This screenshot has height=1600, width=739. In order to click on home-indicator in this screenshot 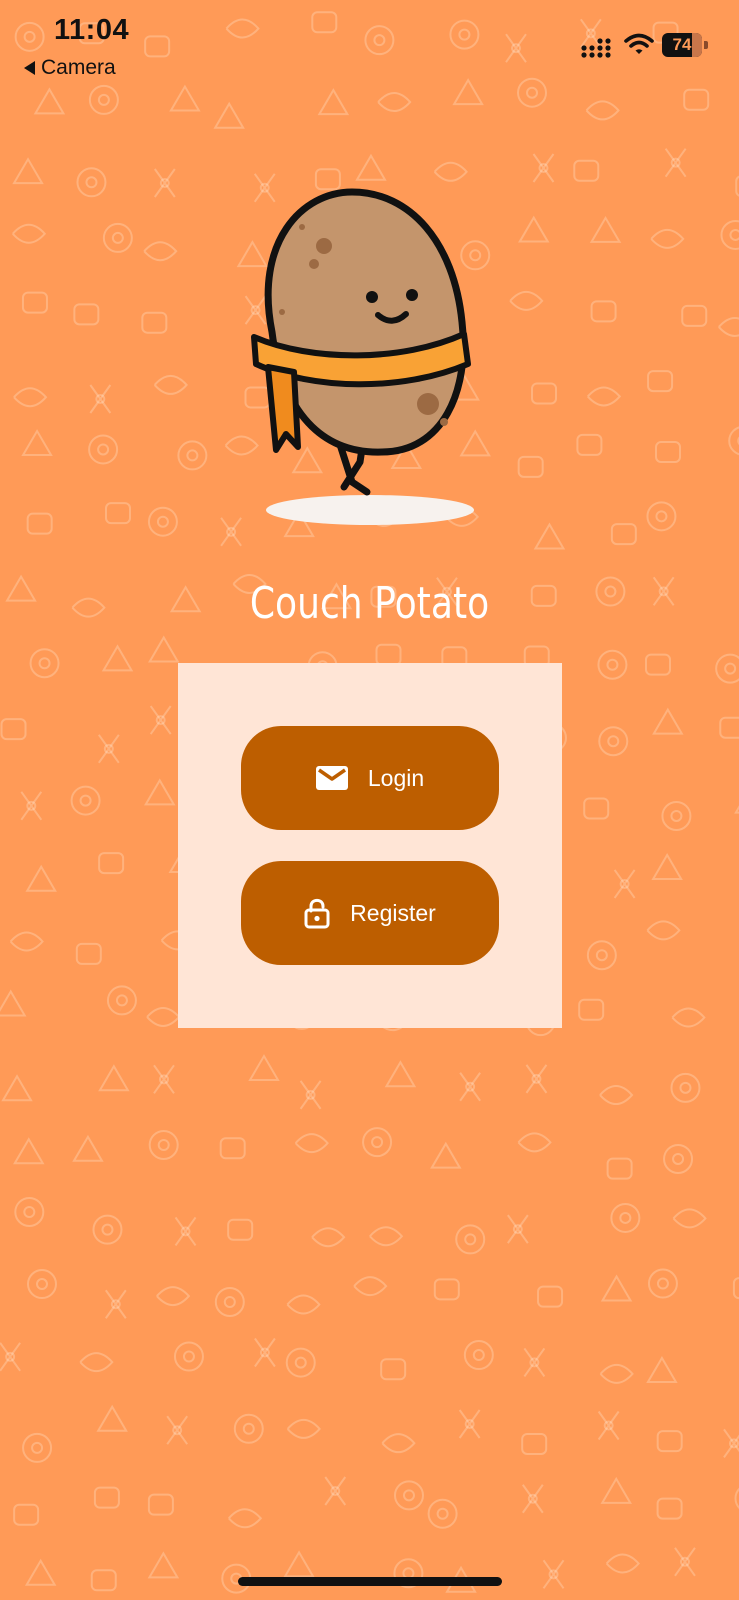, I will do `click(370, 1581)`.